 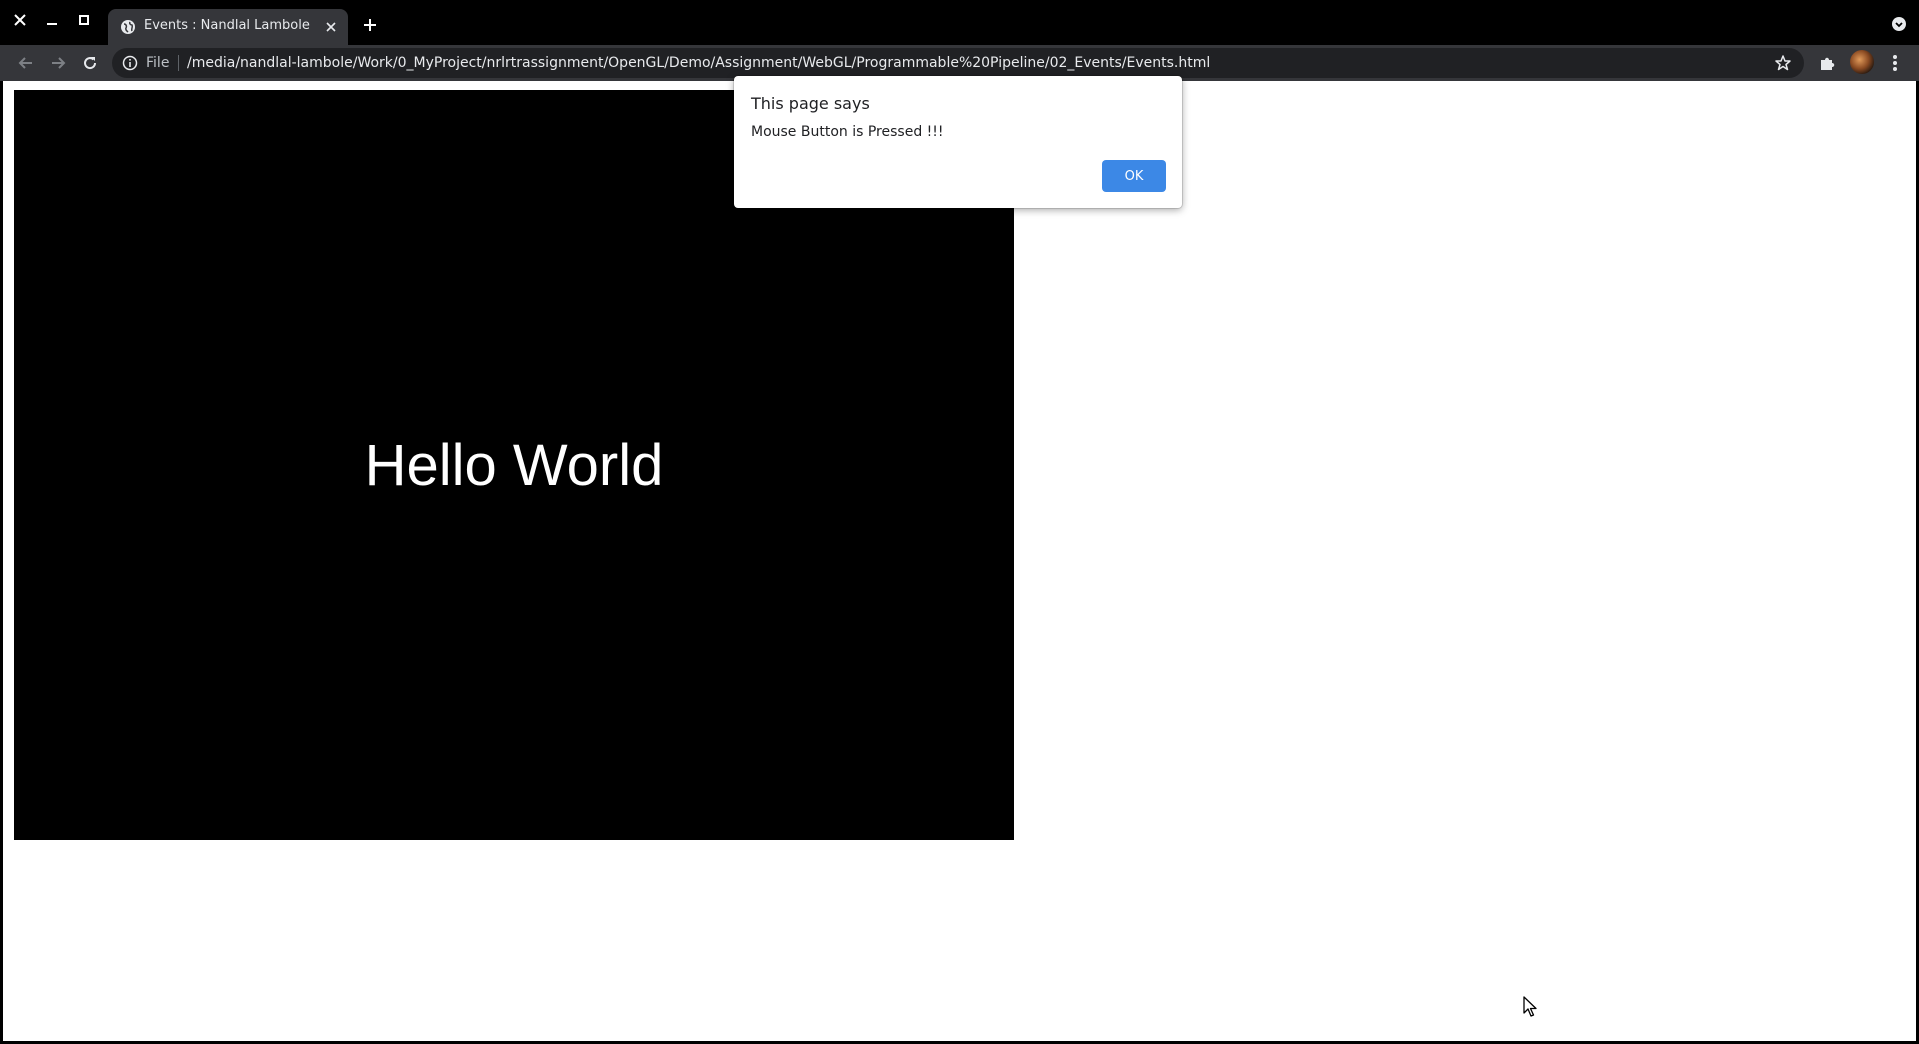 I want to click on ok-button: OK, so click(x=1134, y=176).